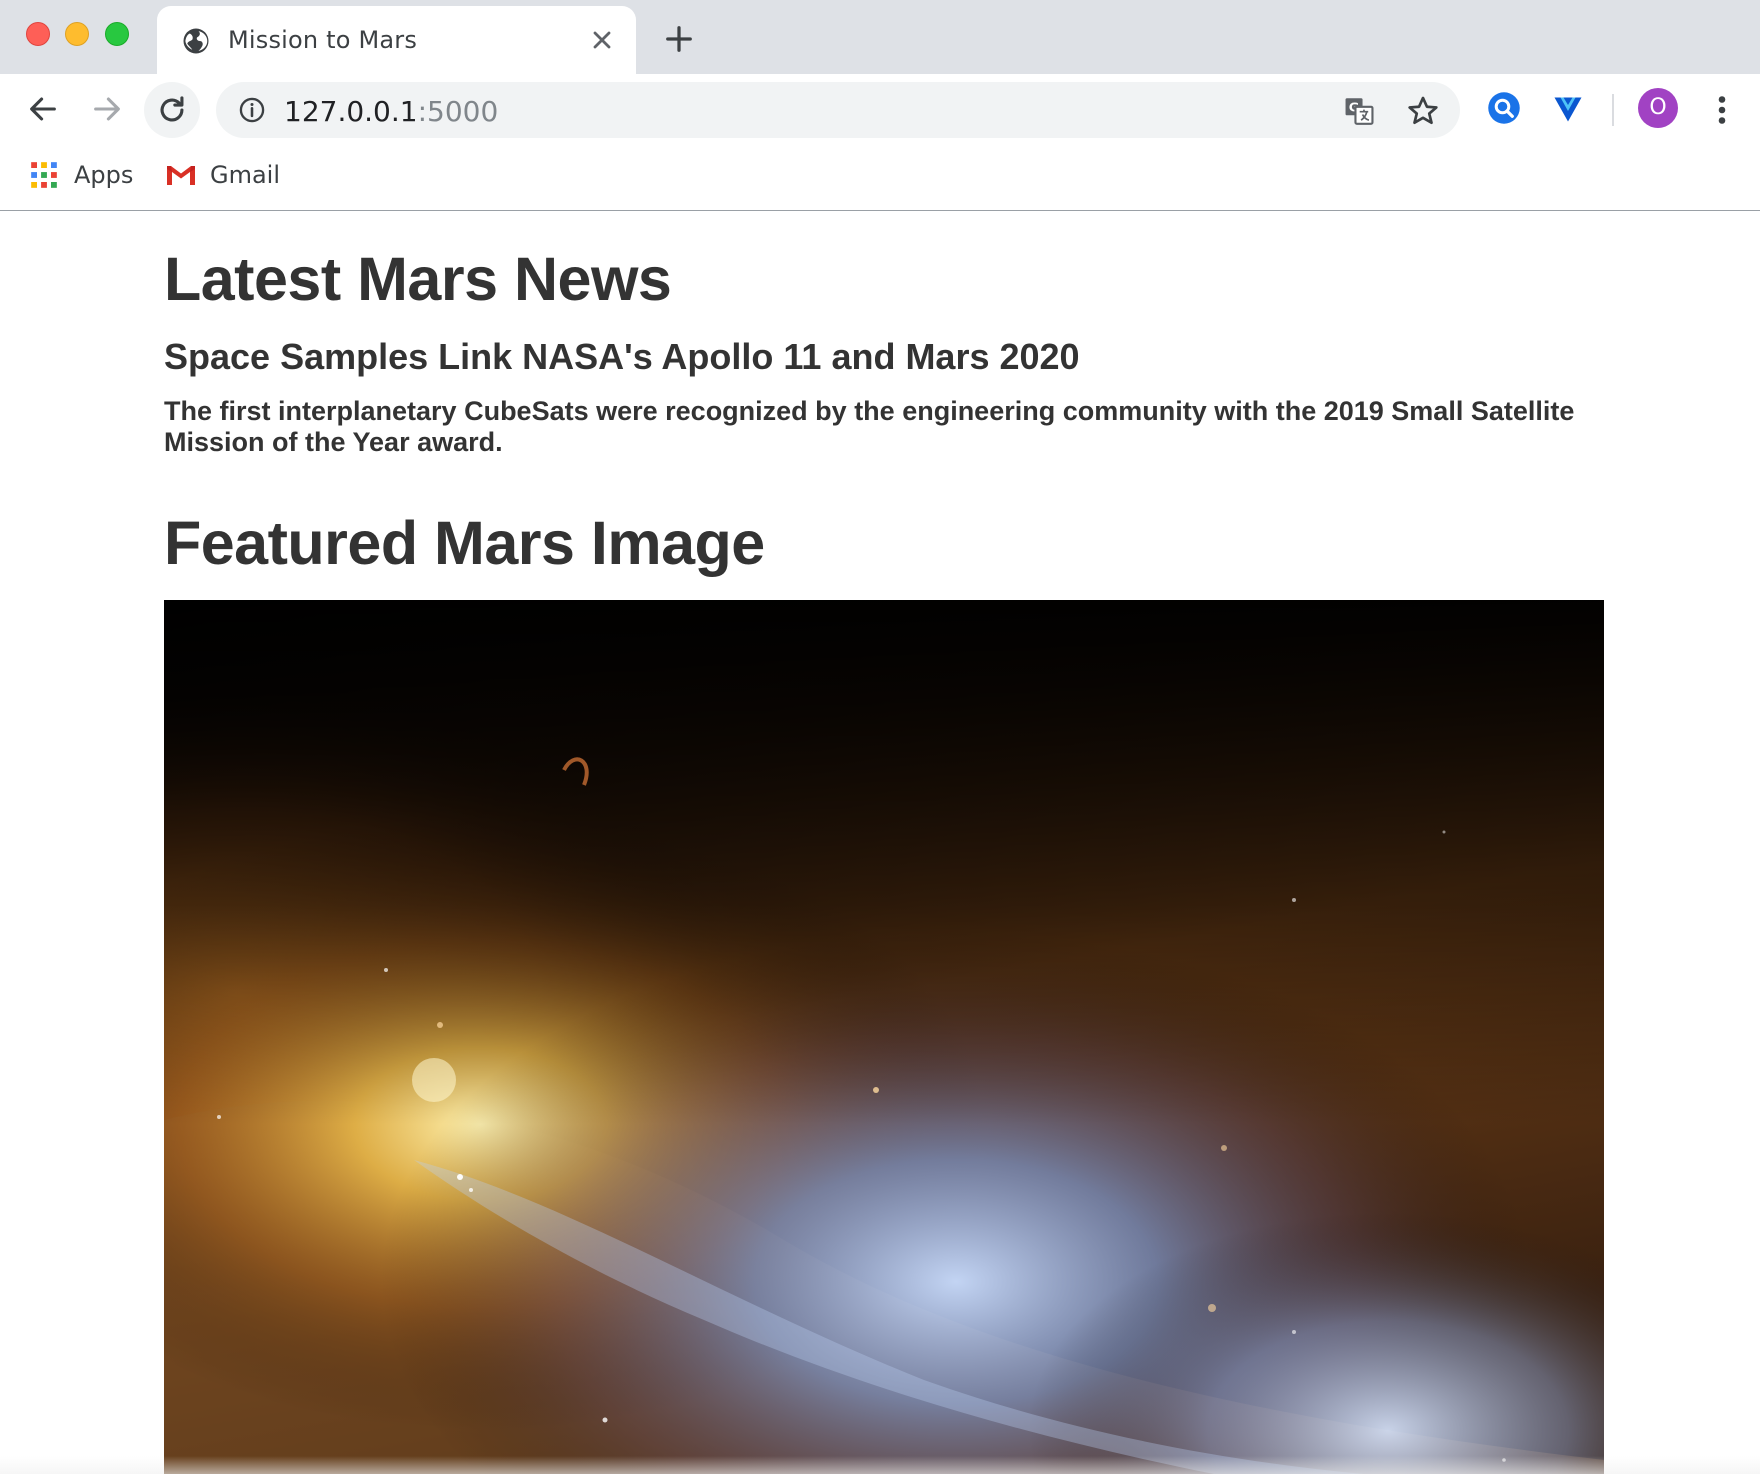 This screenshot has width=1760, height=1474. I want to click on reload-button, so click(172, 110).